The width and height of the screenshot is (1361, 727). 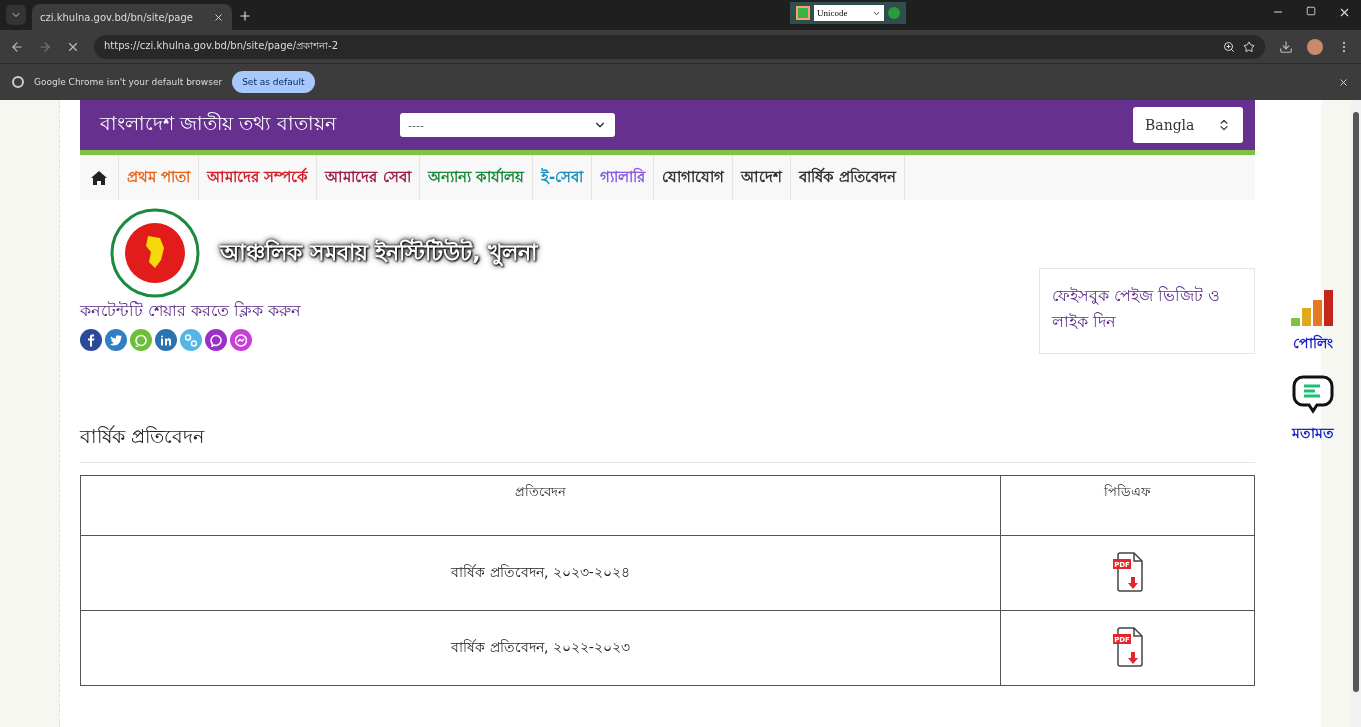 What do you see at coordinates (1229, 46) in the screenshot?
I see `zoom-icon` at bounding box center [1229, 46].